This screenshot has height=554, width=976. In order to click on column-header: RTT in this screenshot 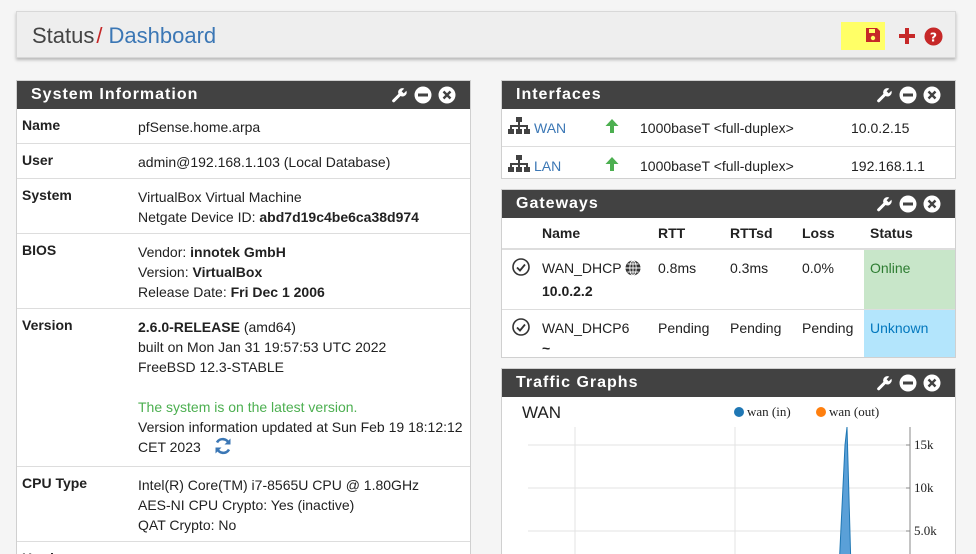, I will do `click(688, 234)`.